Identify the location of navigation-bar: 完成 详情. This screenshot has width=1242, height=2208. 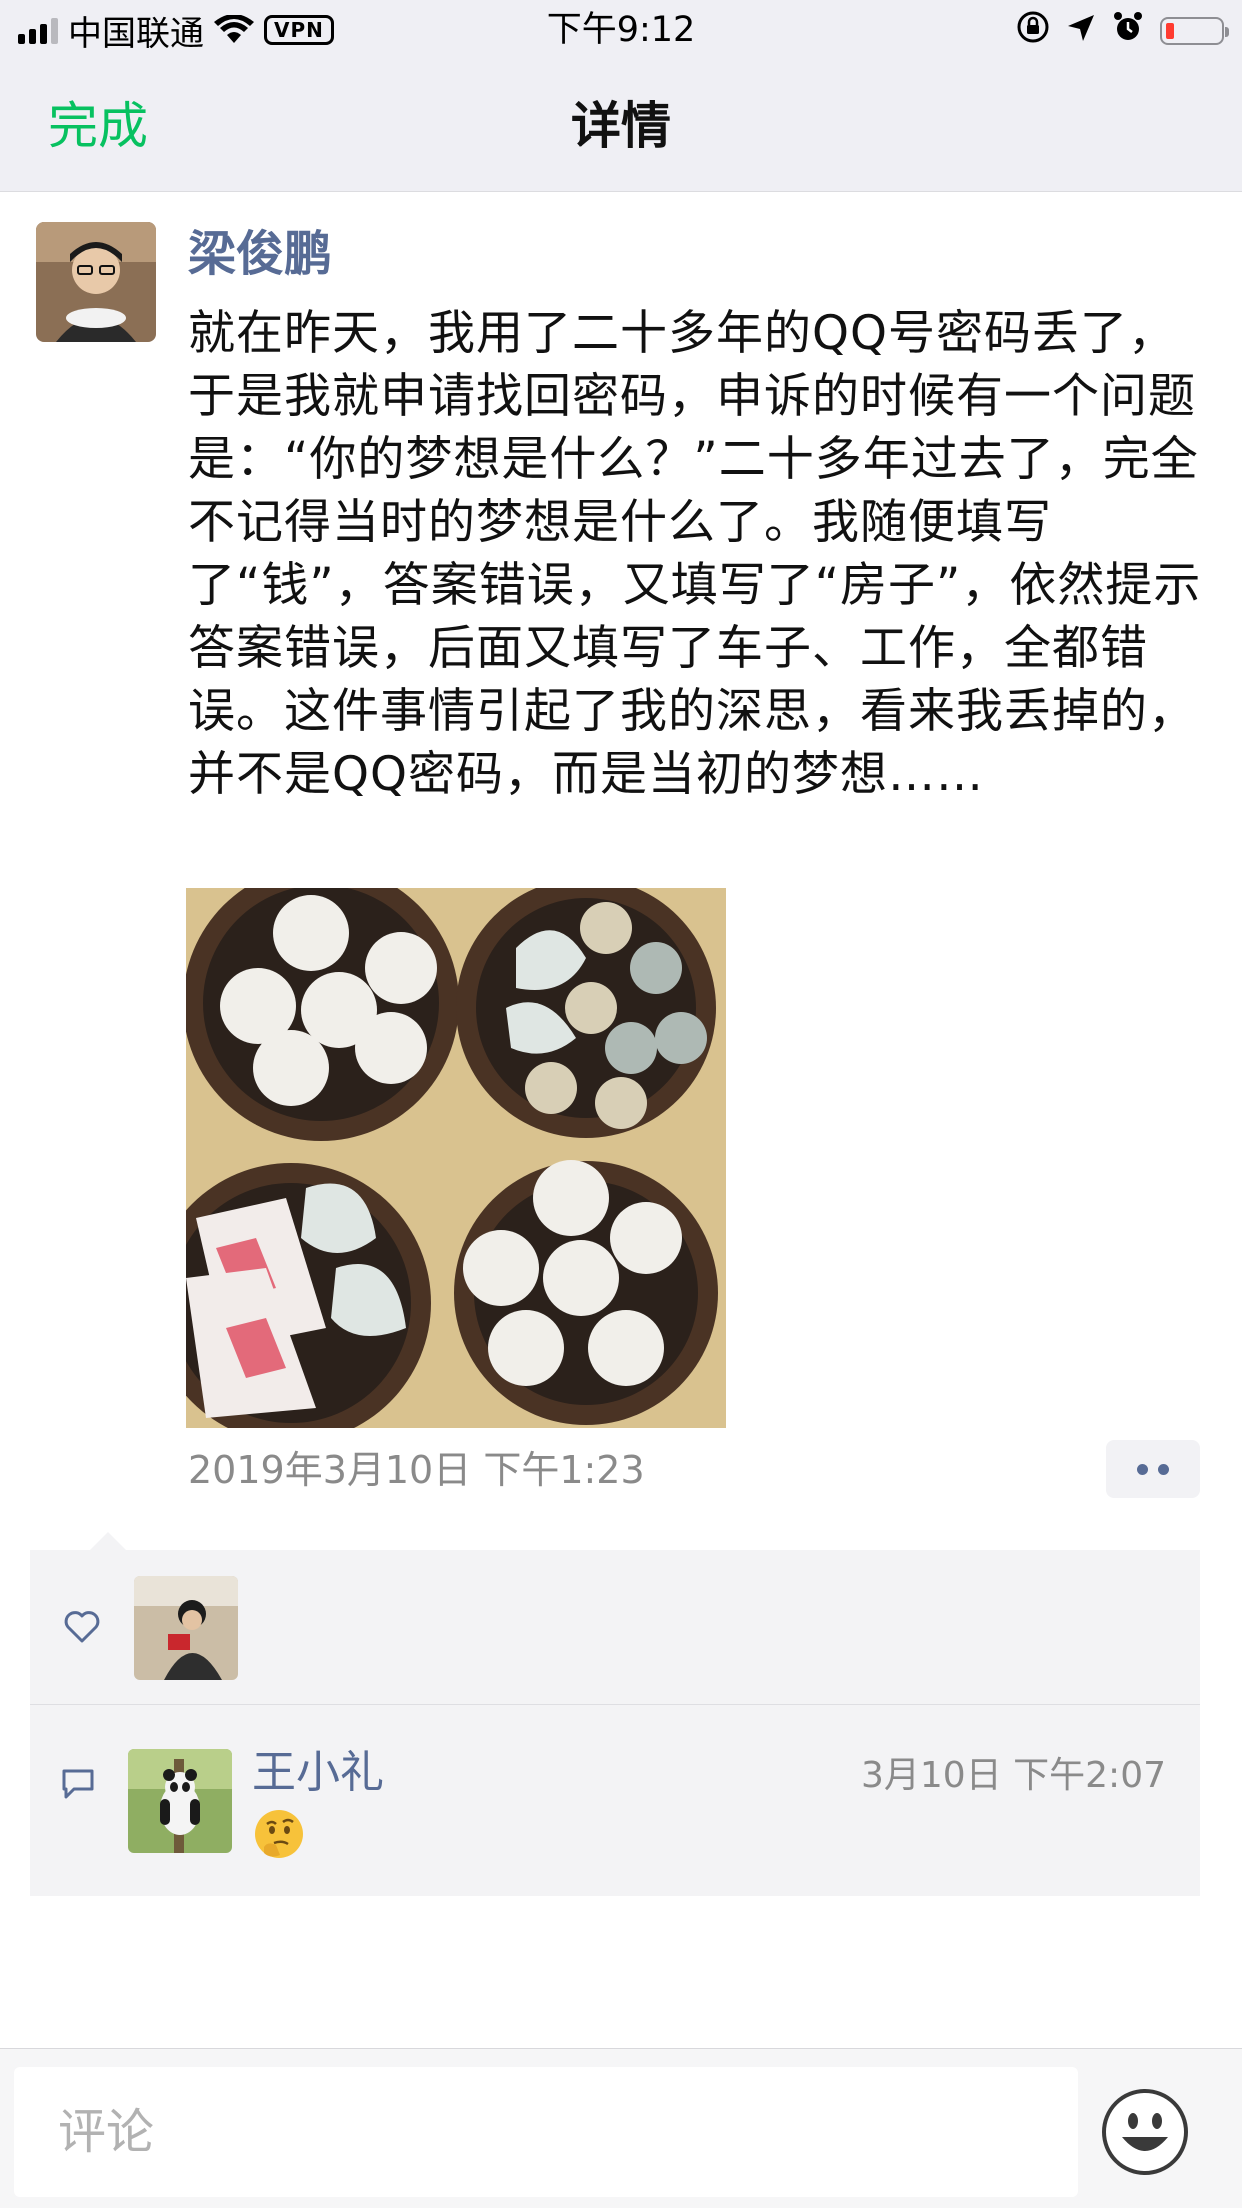
(621, 126).